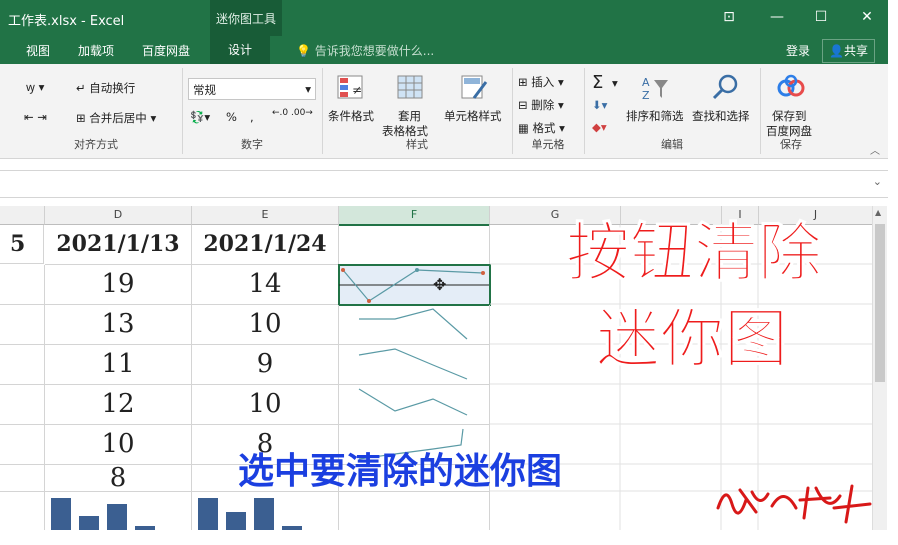  I want to click on find-select-button: 查找和选择, so click(721, 116).